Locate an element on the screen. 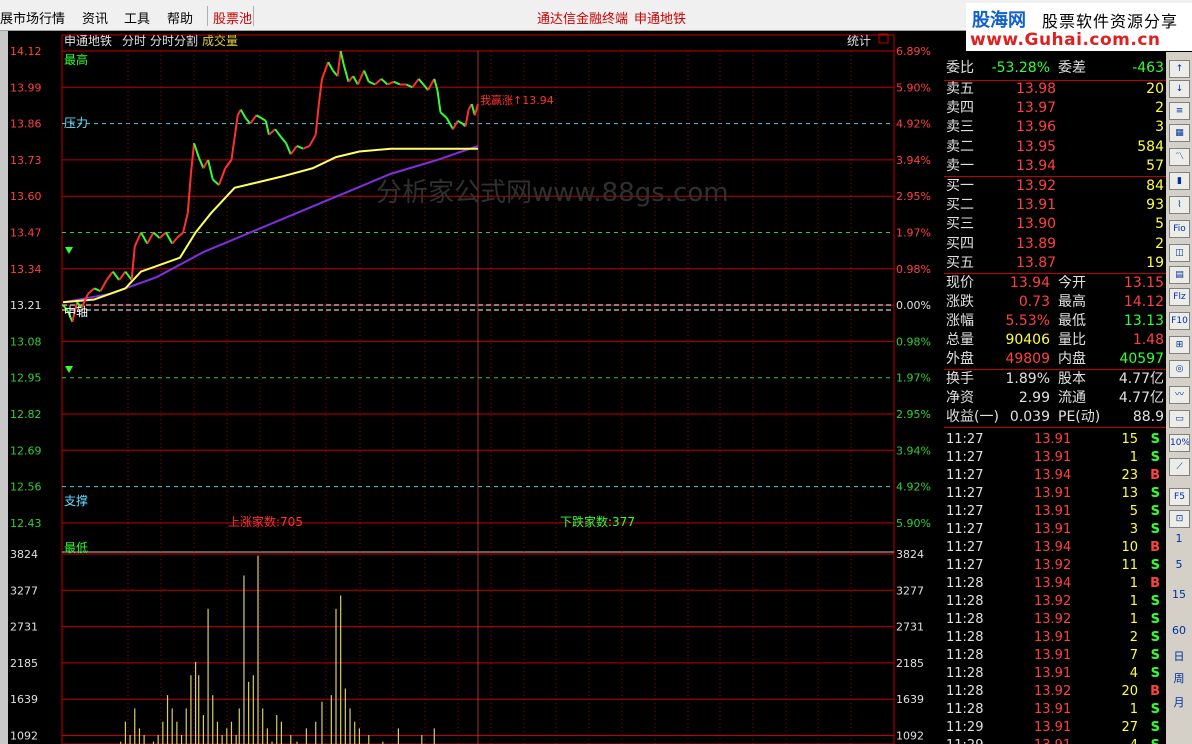 This screenshot has width=1192, height=744. volume-axis-label: 1639 is located at coordinates (24, 699).